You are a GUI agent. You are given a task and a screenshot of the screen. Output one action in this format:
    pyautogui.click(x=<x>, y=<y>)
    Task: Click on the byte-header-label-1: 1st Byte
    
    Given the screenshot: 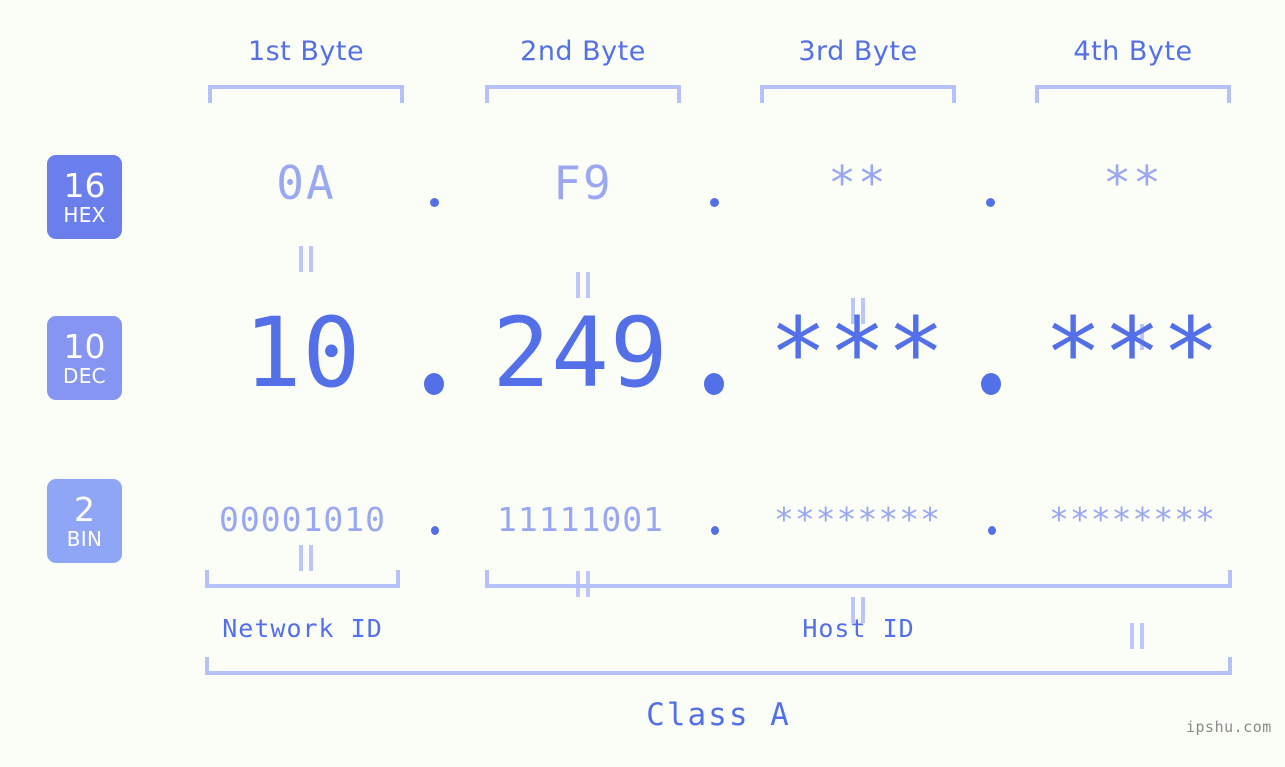 What is the action you would take?
    pyautogui.click(x=306, y=51)
    